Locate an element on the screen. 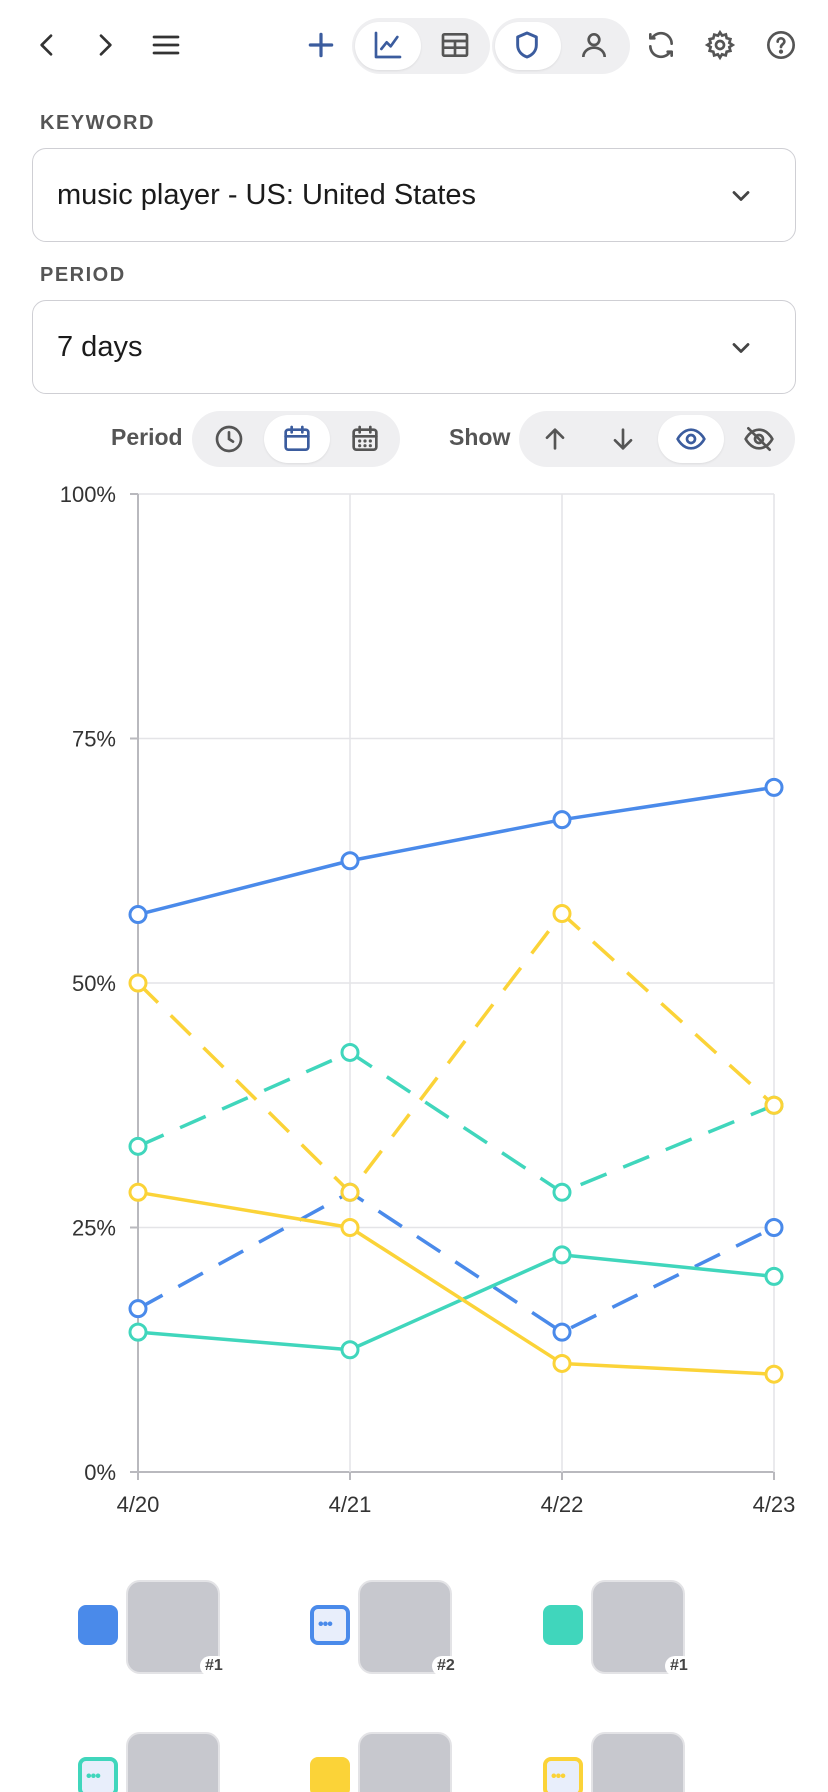  settings-icon is located at coordinates (720, 45).